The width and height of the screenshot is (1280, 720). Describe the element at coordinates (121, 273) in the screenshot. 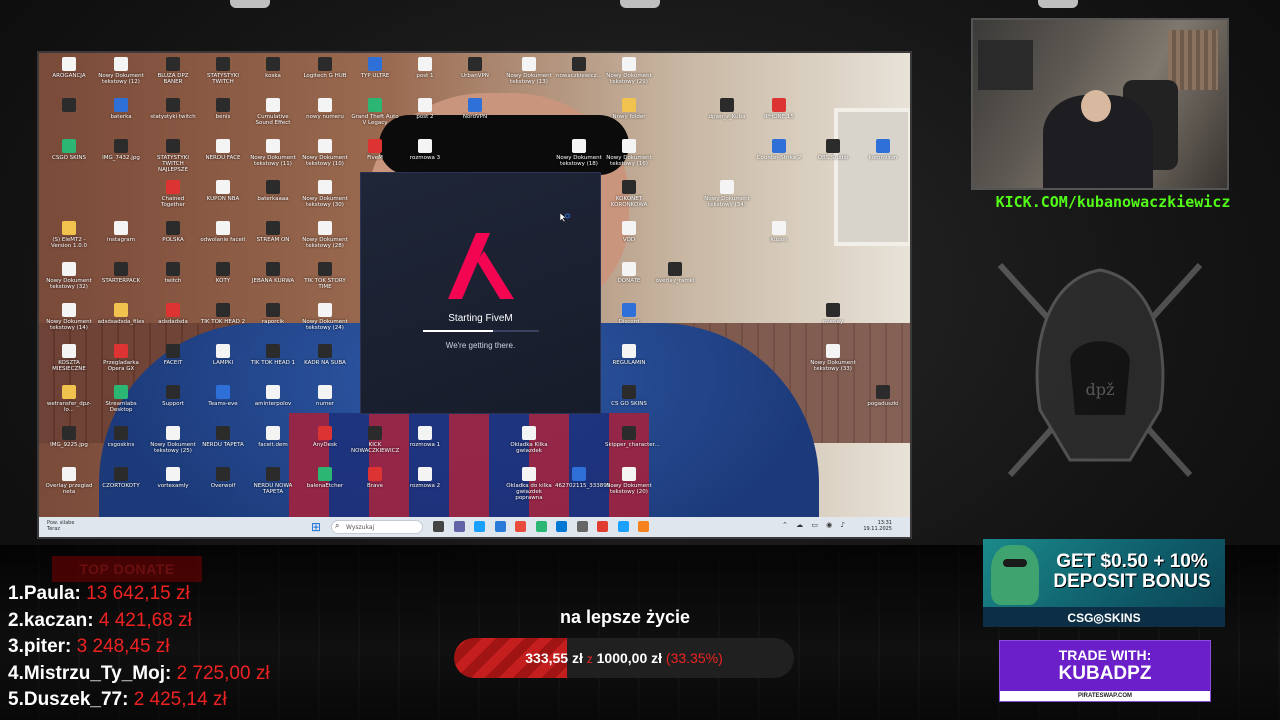

I see `desktop-icon: STARTERPACK` at that location.